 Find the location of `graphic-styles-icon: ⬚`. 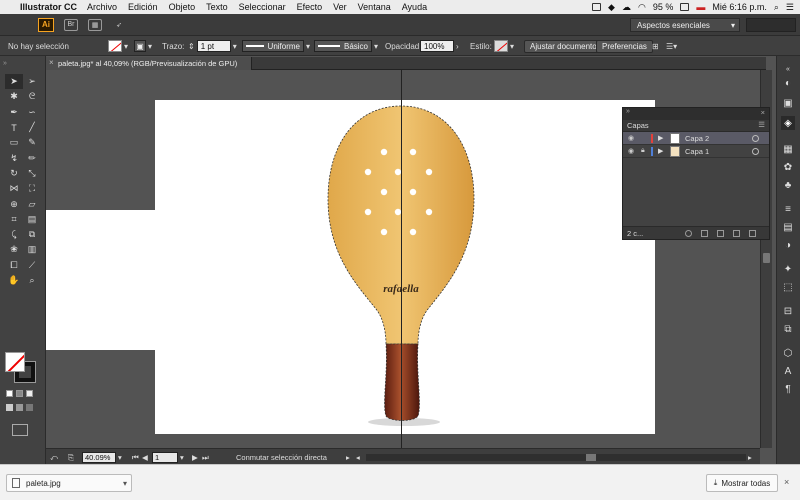

graphic-styles-icon: ⬚ is located at coordinates (788, 287).